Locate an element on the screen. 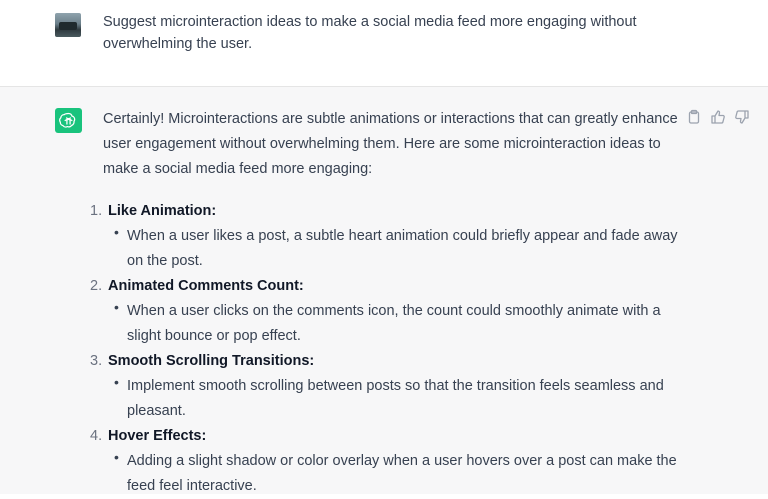  item-number: 4. is located at coordinates (96, 436).